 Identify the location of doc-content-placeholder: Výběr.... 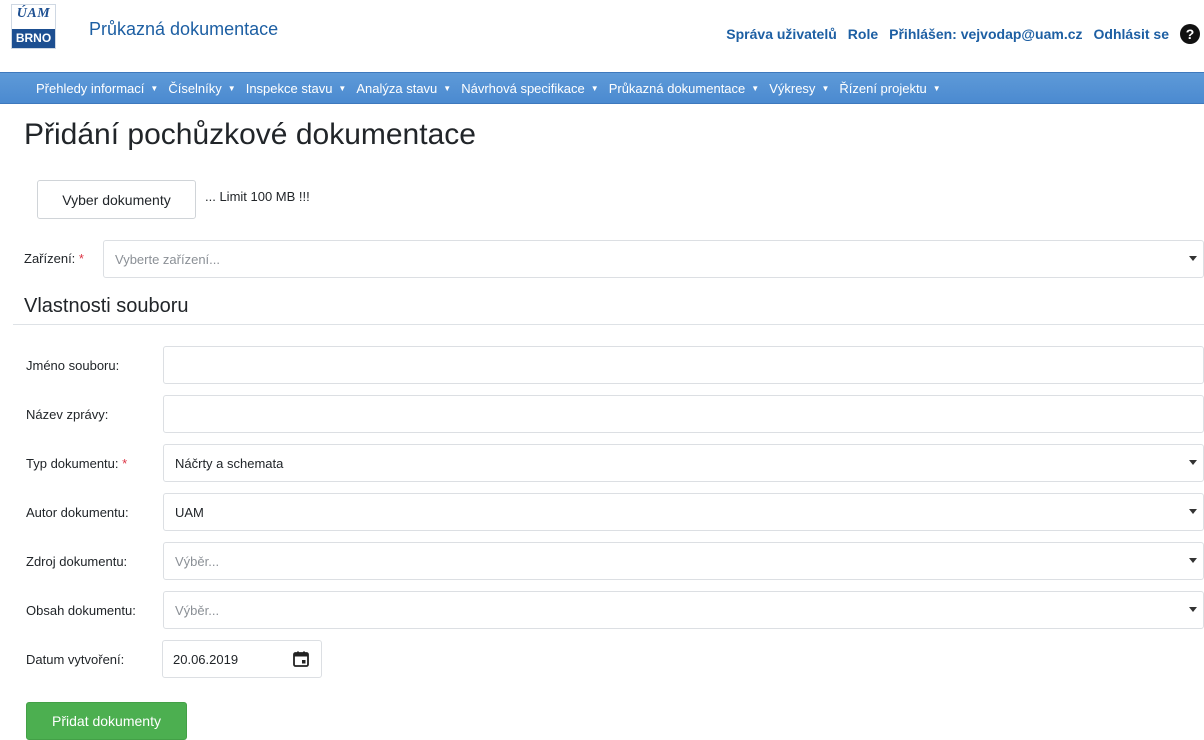
(197, 610).